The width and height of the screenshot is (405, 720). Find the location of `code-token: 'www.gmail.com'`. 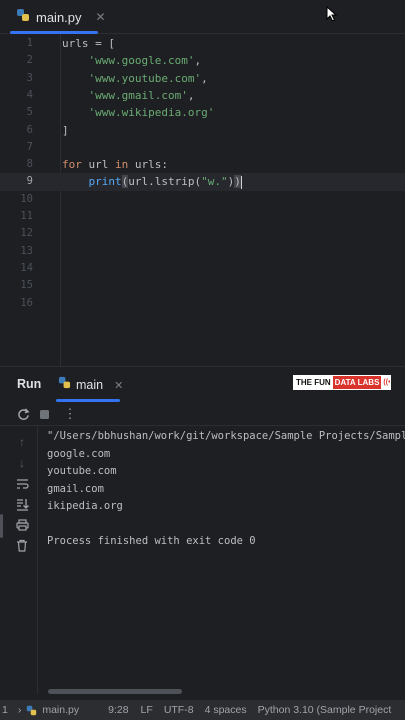

code-token: 'www.gmail.com' is located at coordinates (138, 95).